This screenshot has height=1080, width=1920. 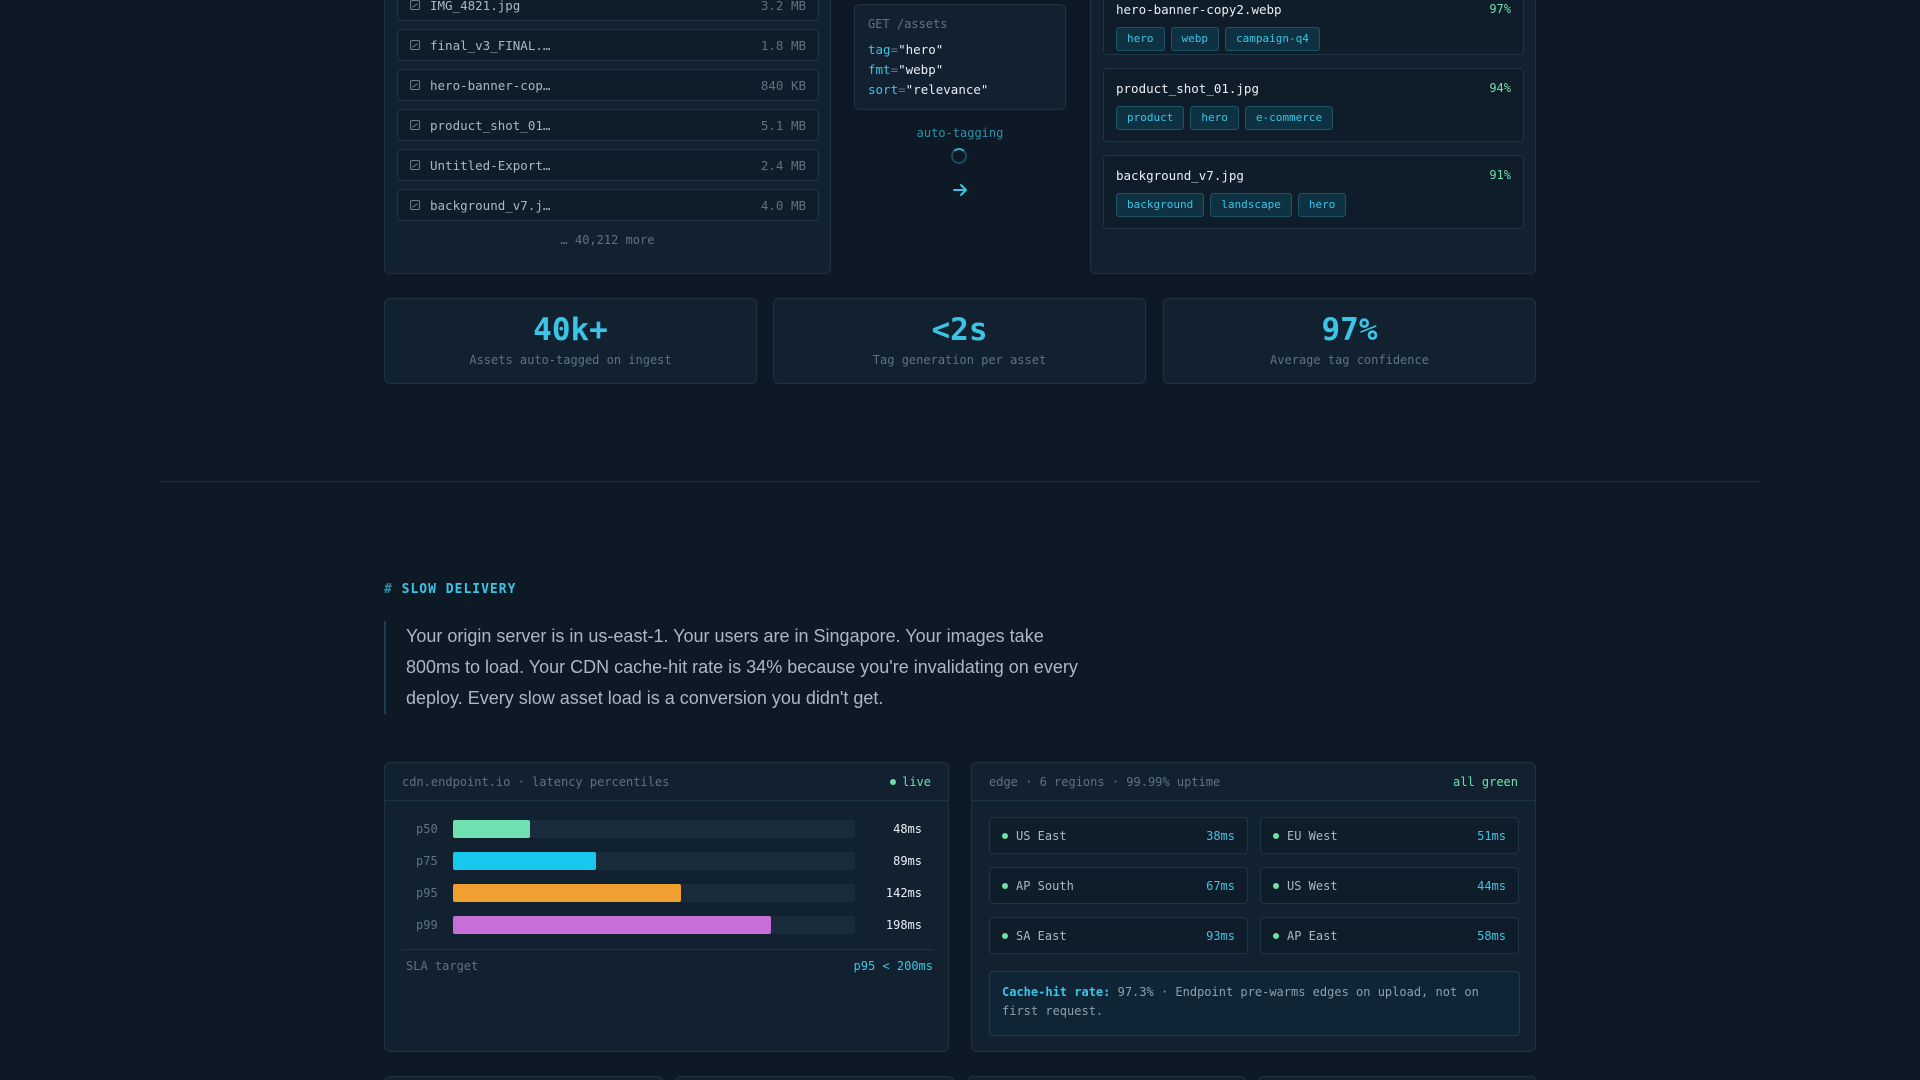 What do you see at coordinates (1485, 781) in the screenshot?
I see `edge-status: all green` at bounding box center [1485, 781].